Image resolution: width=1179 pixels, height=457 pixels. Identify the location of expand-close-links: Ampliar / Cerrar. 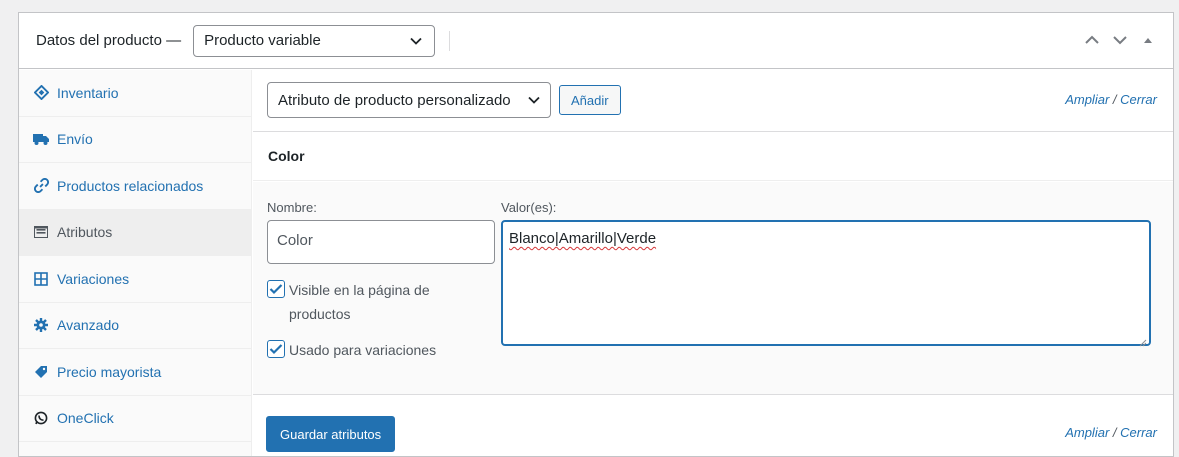
(1111, 99).